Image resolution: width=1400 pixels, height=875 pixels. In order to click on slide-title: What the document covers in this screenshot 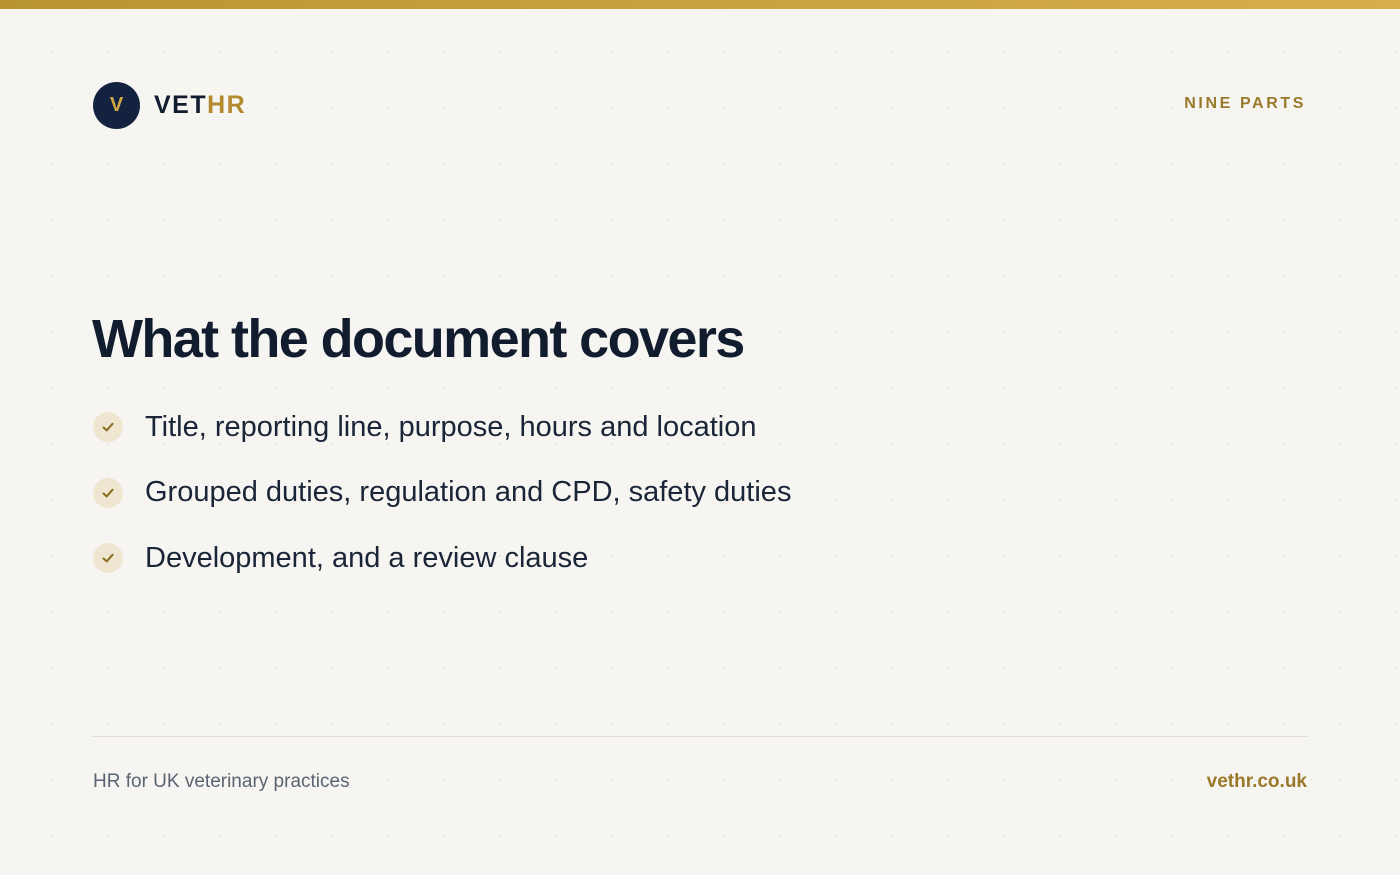, I will do `click(418, 339)`.